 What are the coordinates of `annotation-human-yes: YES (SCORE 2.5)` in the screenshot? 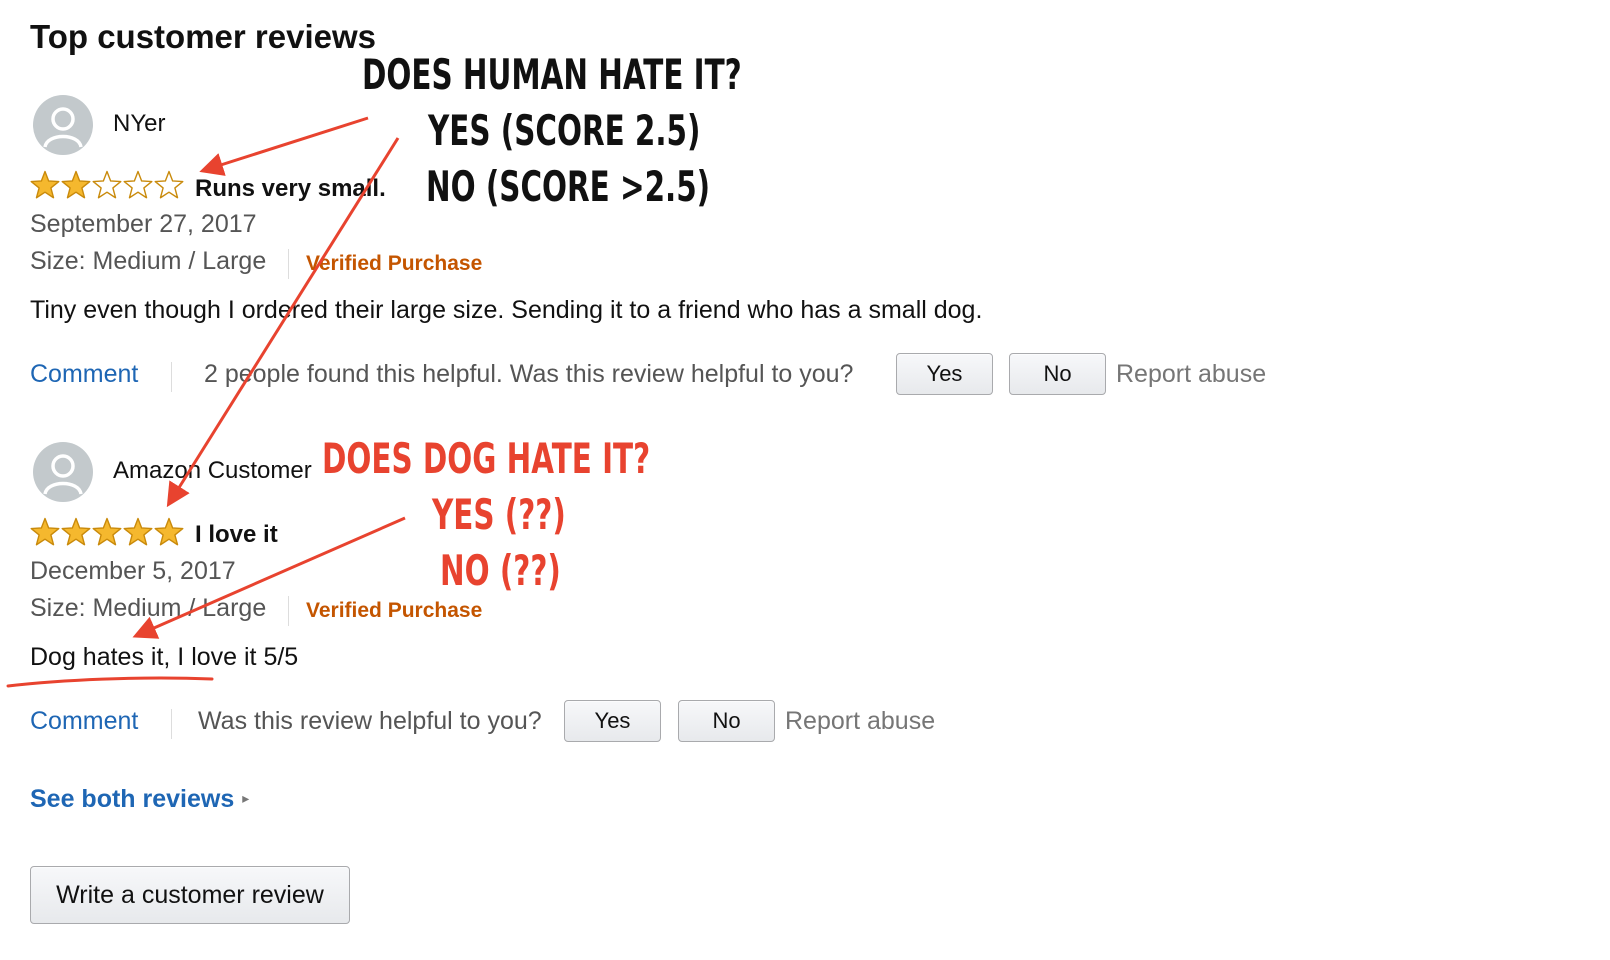 It's located at (564, 130).